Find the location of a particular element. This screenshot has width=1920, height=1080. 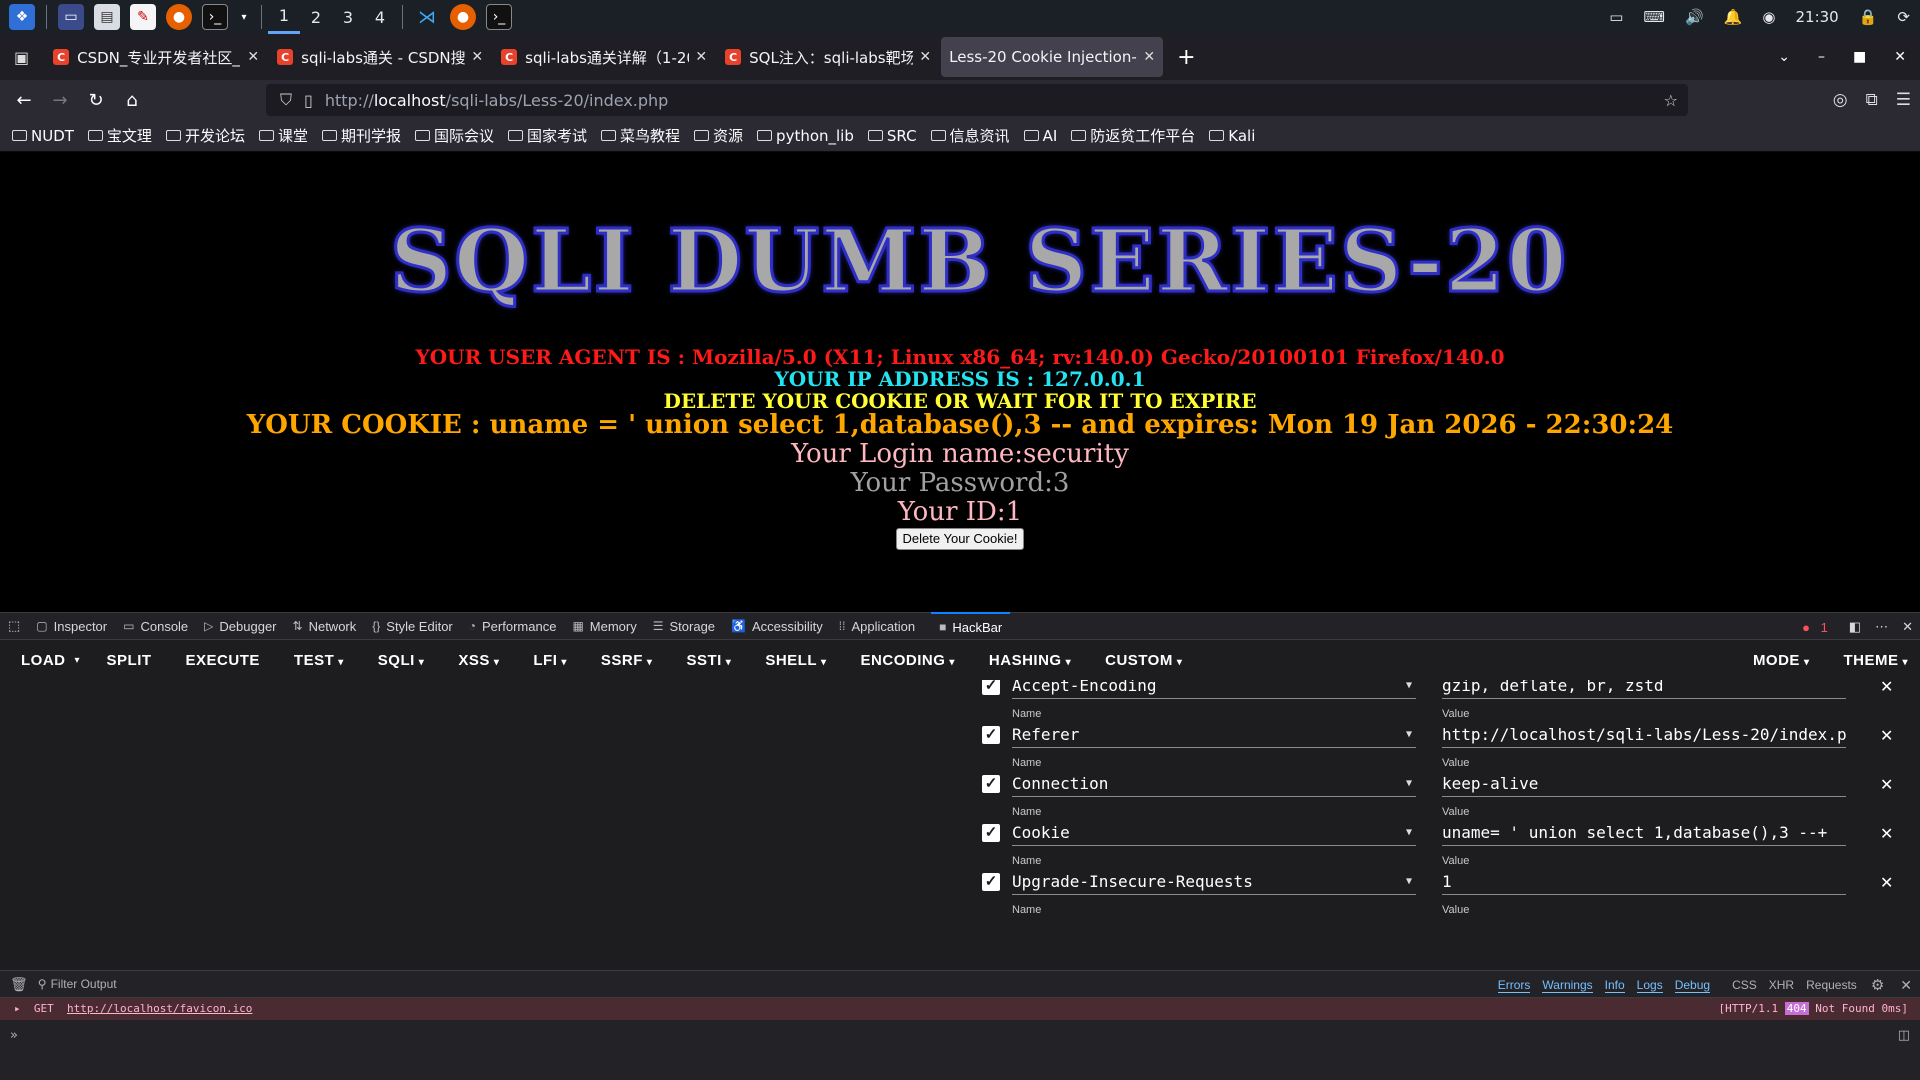

filter-info: Info is located at coordinates (1614, 985).